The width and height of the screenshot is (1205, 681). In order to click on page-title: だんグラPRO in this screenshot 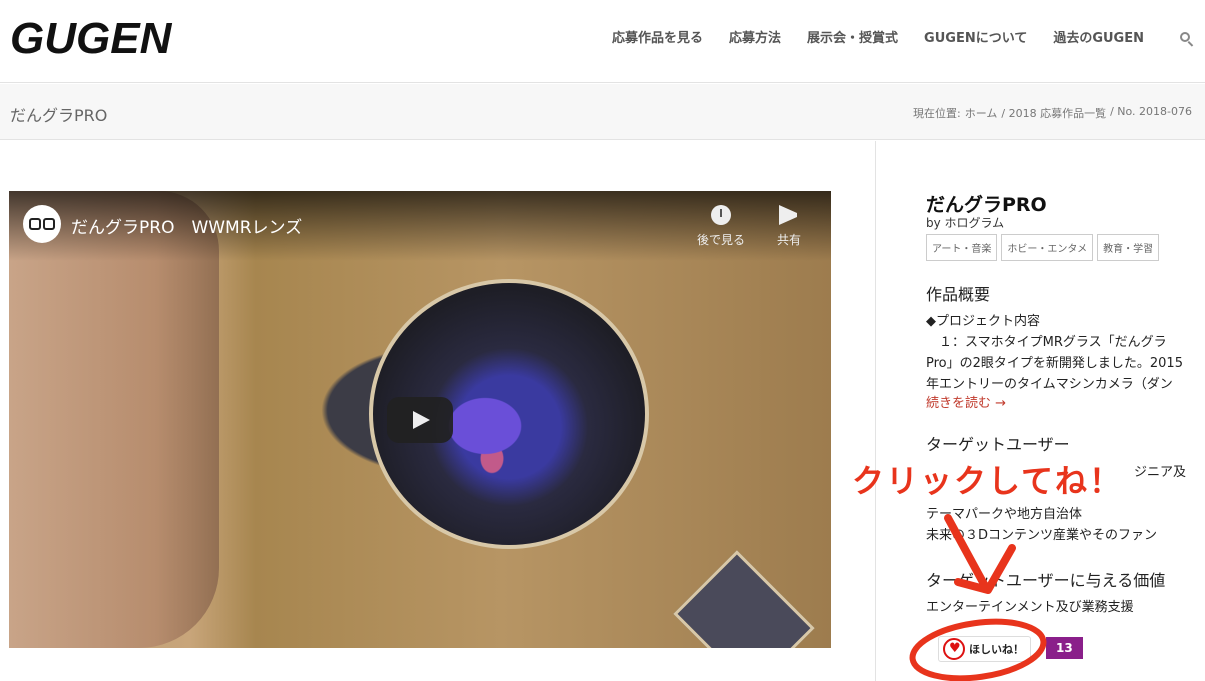, I will do `click(59, 115)`.